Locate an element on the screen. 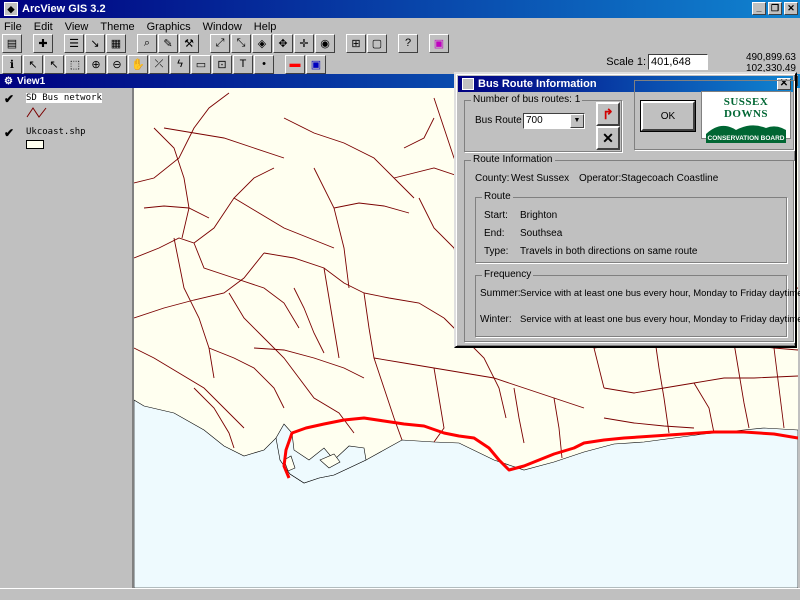 The width and height of the screenshot is (800, 600). chevron-down-icon: ▼ is located at coordinates (577, 121).